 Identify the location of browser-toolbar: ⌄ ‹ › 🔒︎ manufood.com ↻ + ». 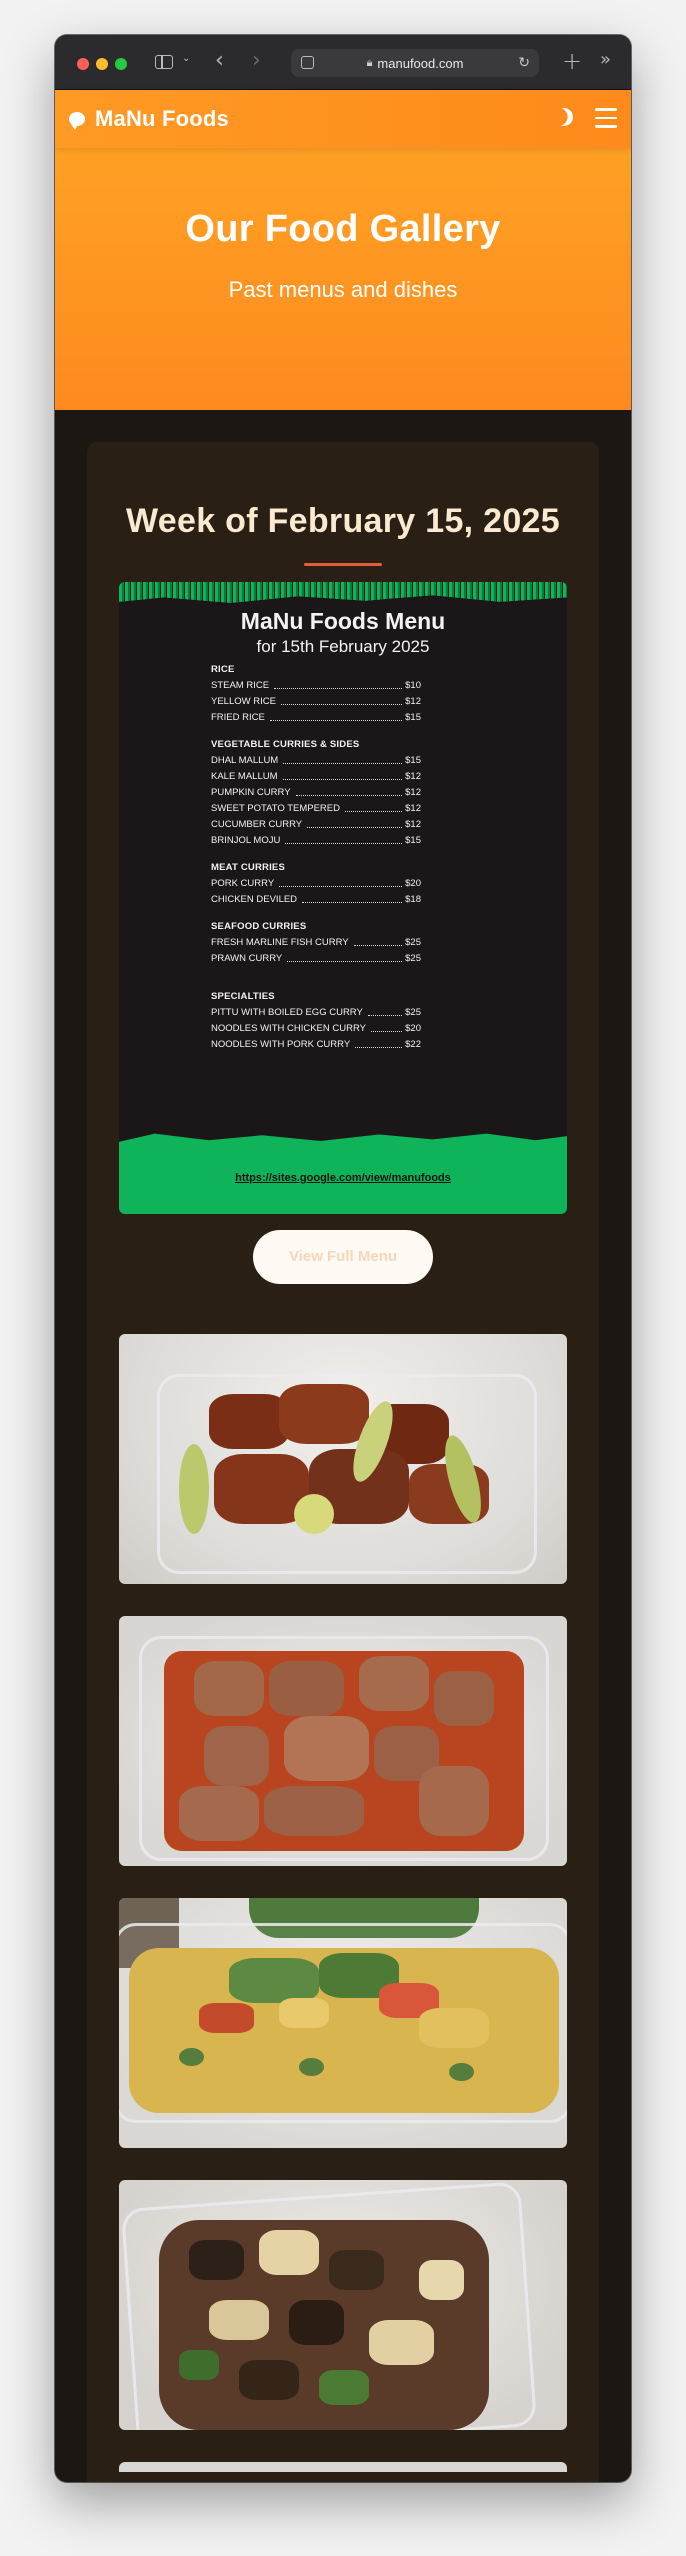
(343, 62).